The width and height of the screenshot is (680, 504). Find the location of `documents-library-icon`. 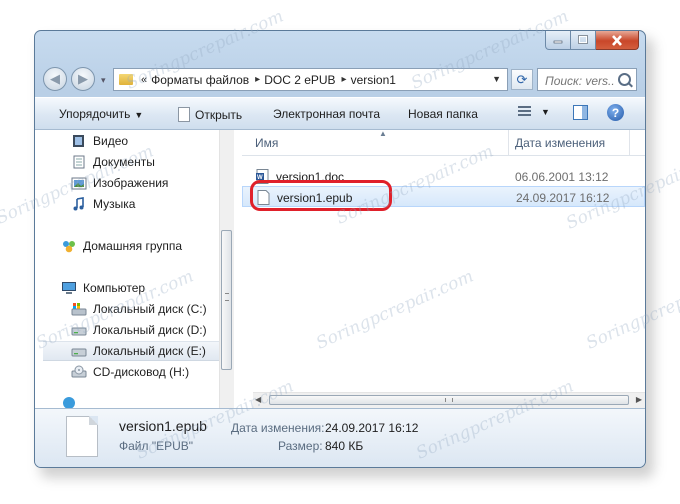

documents-library-icon is located at coordinates (79, 162).